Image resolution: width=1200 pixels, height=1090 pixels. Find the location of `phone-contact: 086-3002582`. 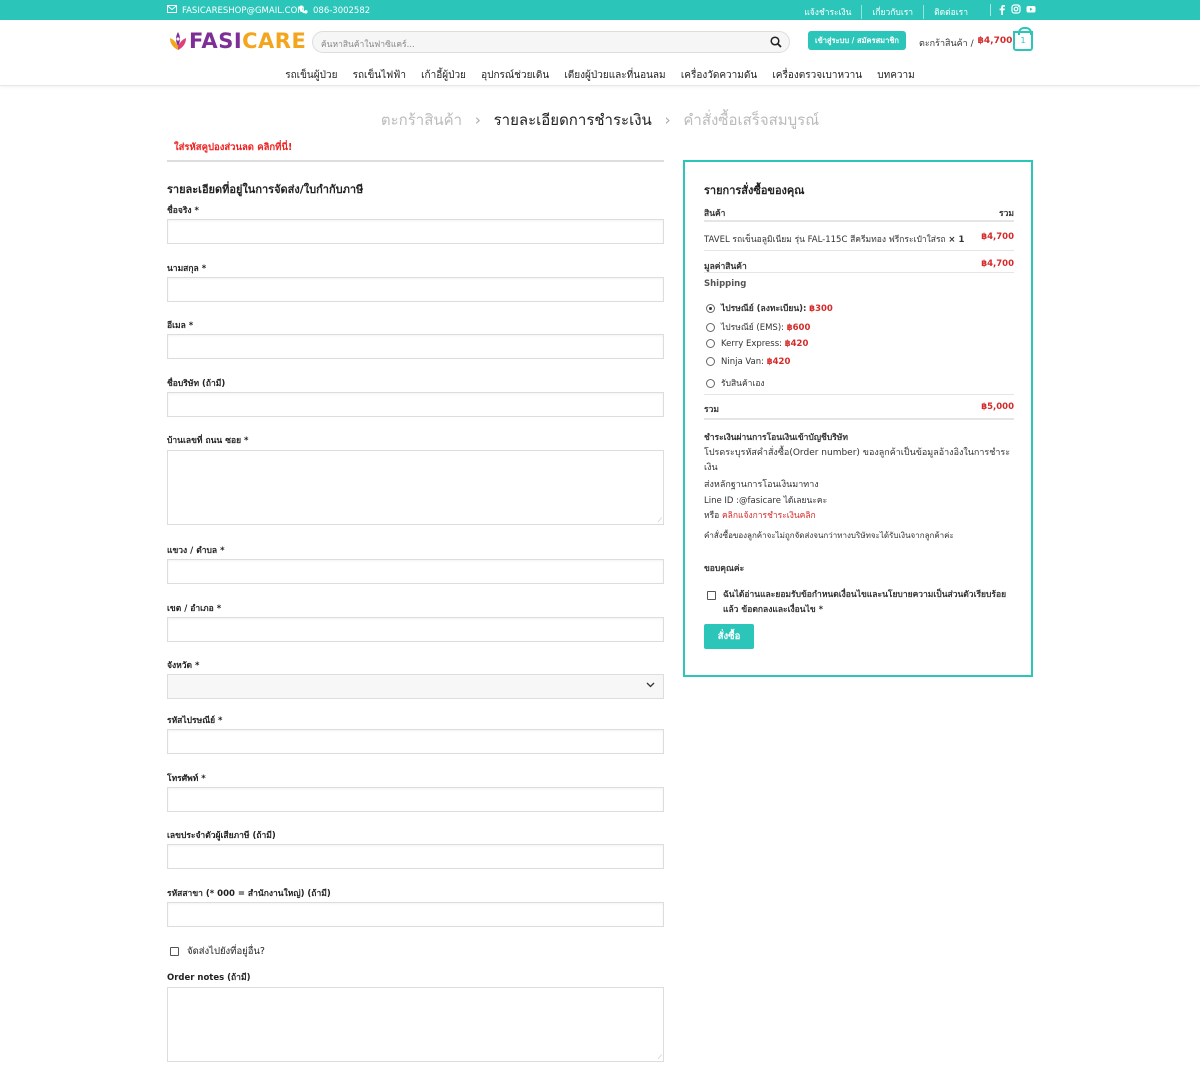

phone-contact: 086-3002582 is located at coordinates (334, 11).